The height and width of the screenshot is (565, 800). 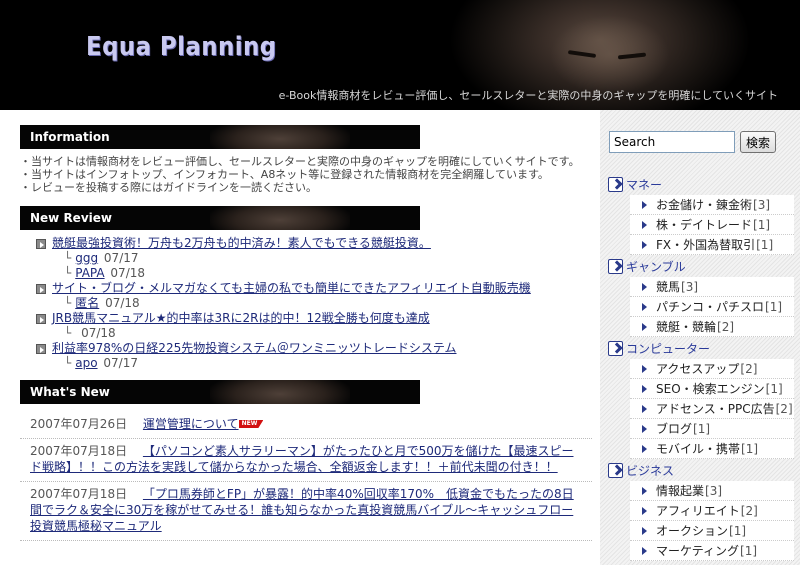 What do you see at coordinates (698, 448) in the screenshot?
I see `subcategory-label: モバイル・携帯` at bounding box center [698, 448].